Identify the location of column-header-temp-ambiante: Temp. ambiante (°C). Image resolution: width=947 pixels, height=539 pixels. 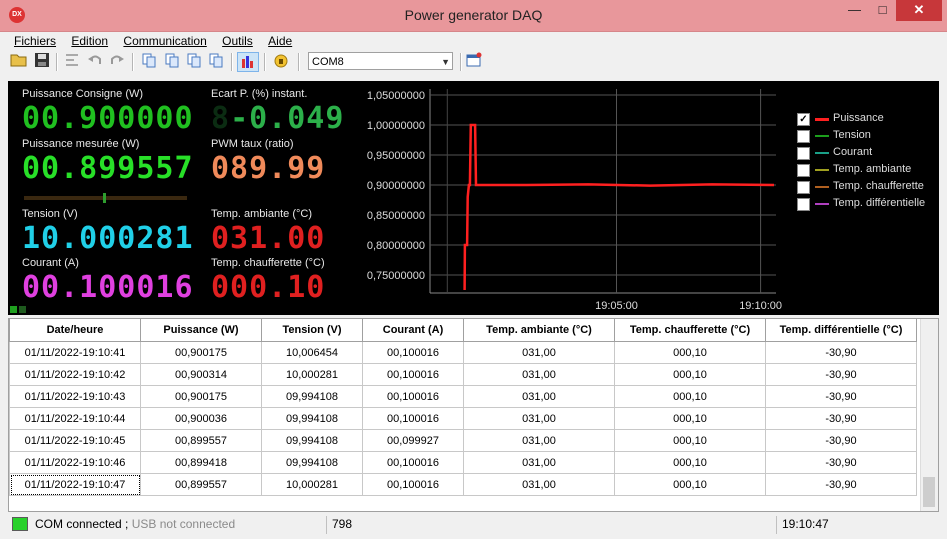
(539, 330).